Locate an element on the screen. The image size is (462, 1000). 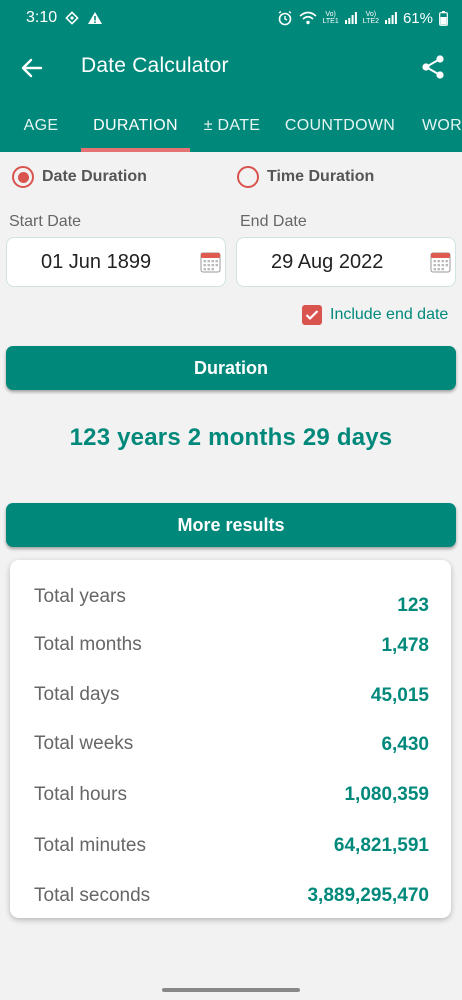
total-months-value: 1,478 is located at coordinates (405, 645).